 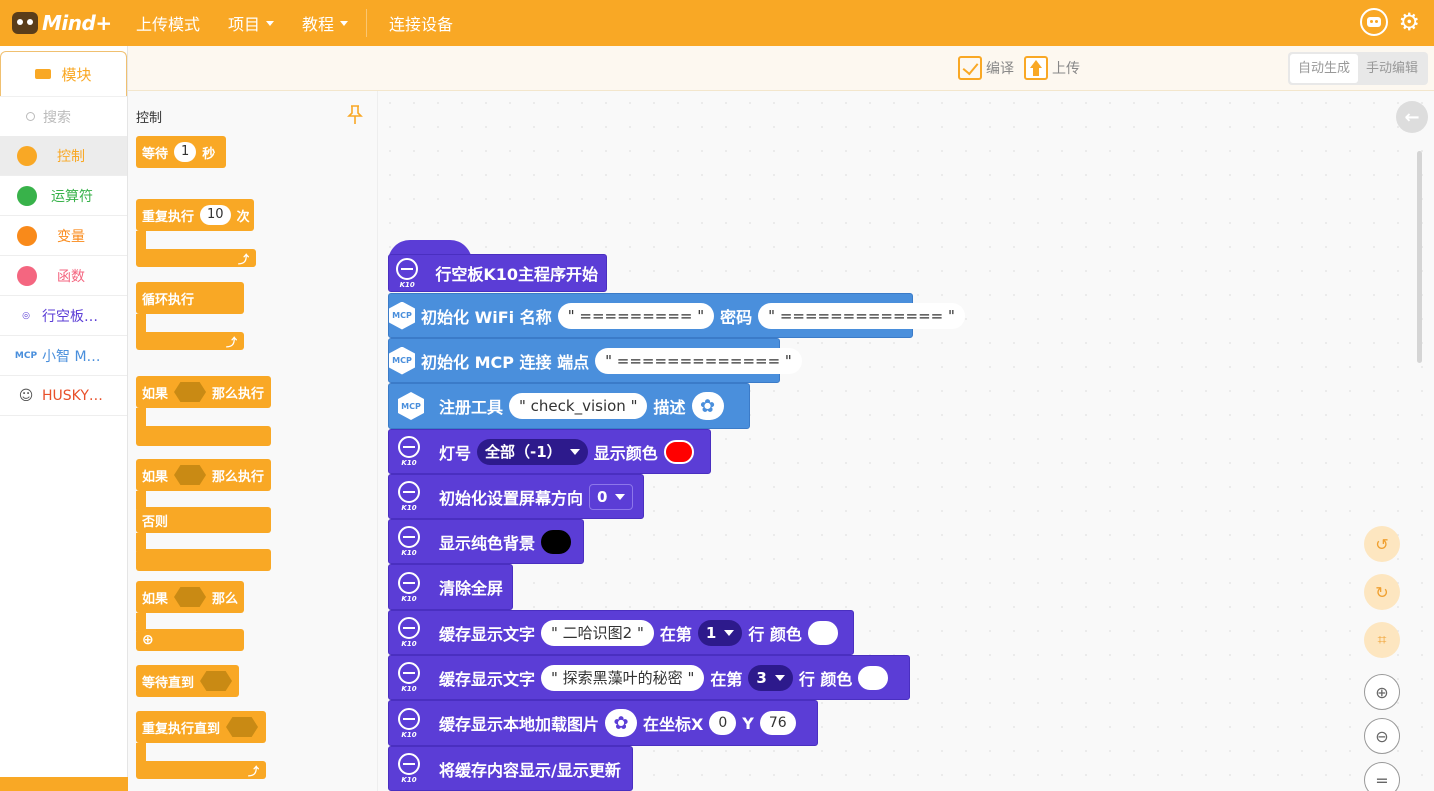 What do you see at coordinates (532, 451) in the screenshot?
I see `led-index-dropdown: 全部（-1）` at bounding box center [532, 451].